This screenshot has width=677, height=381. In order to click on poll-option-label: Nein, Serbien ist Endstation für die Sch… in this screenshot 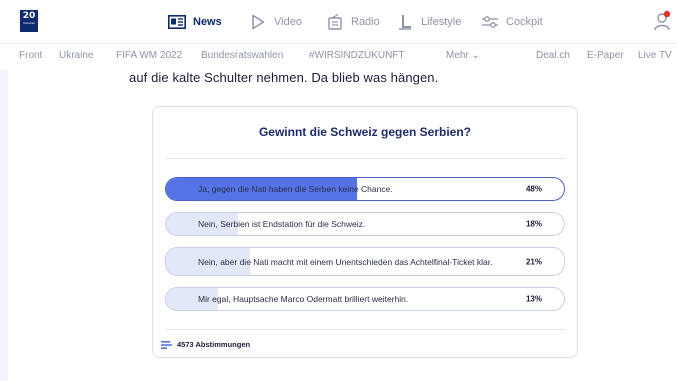, I will do `click(282, 224)`.